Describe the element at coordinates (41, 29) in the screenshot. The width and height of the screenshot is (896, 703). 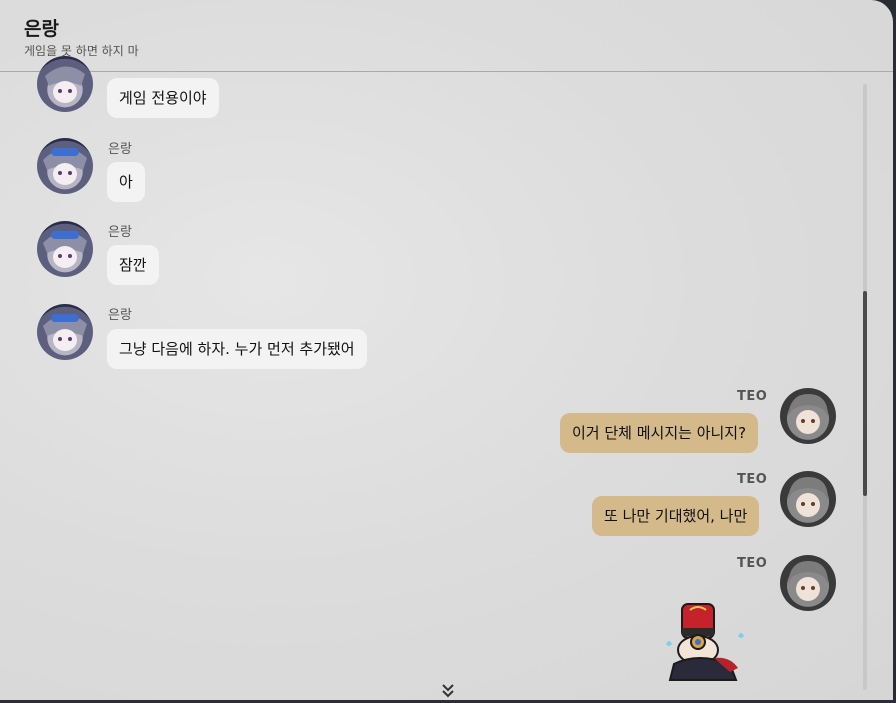
I see `chat-title: 은랑` at that location.